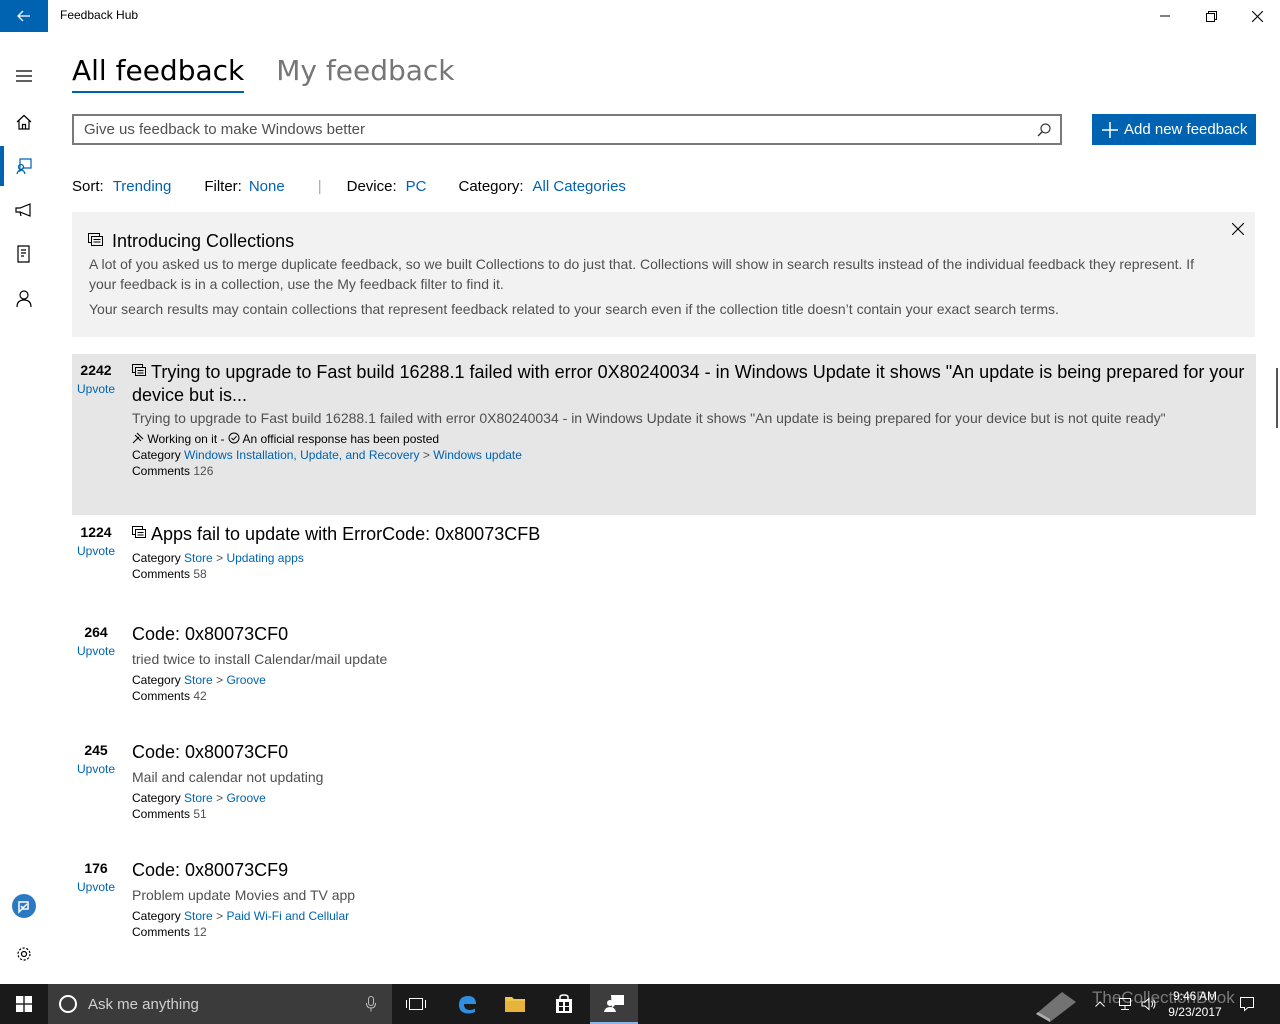  Describe the element at coordinates (200, 932) in the screenshot. I see `comments-count: 12` at that location.